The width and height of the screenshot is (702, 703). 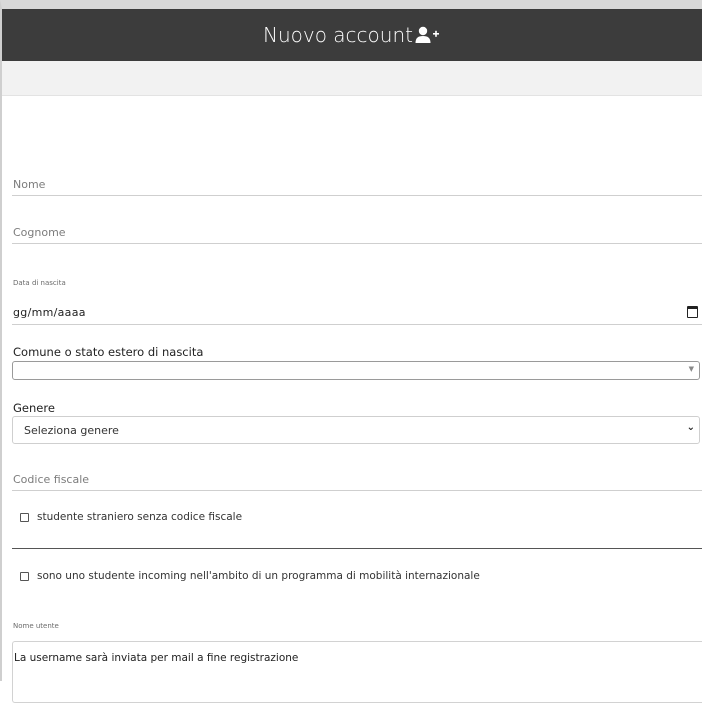 I want to click on straniero-checkbox-label: studente straniero senza codice fiscale, so click(x=140, y=517).